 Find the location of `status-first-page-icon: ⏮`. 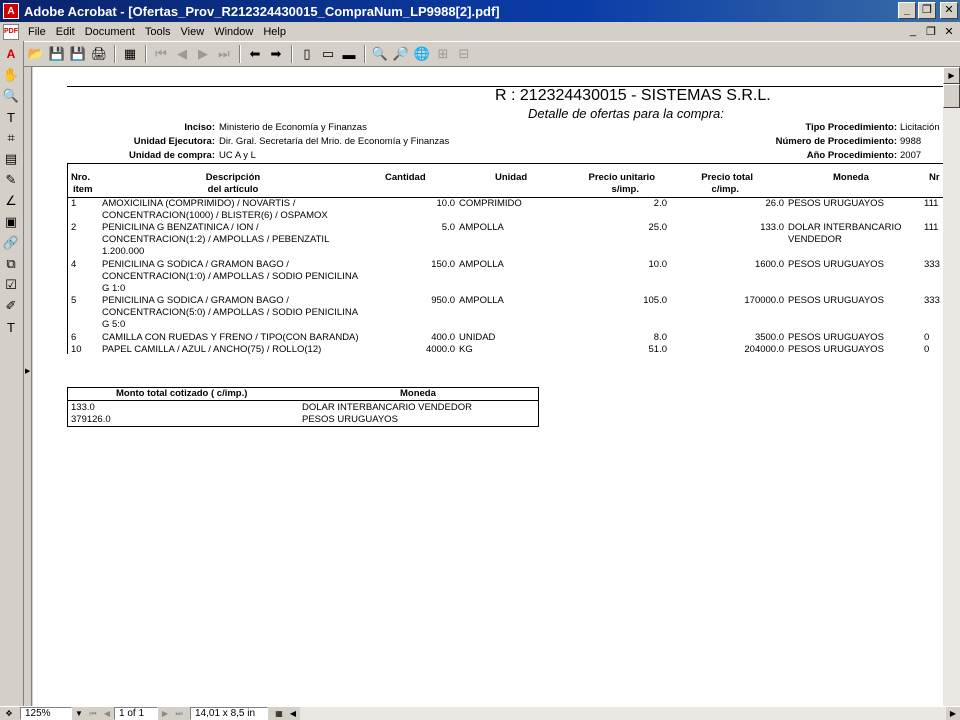

status-first-page-icon: ⏮ is located at coordinates (93, 713).